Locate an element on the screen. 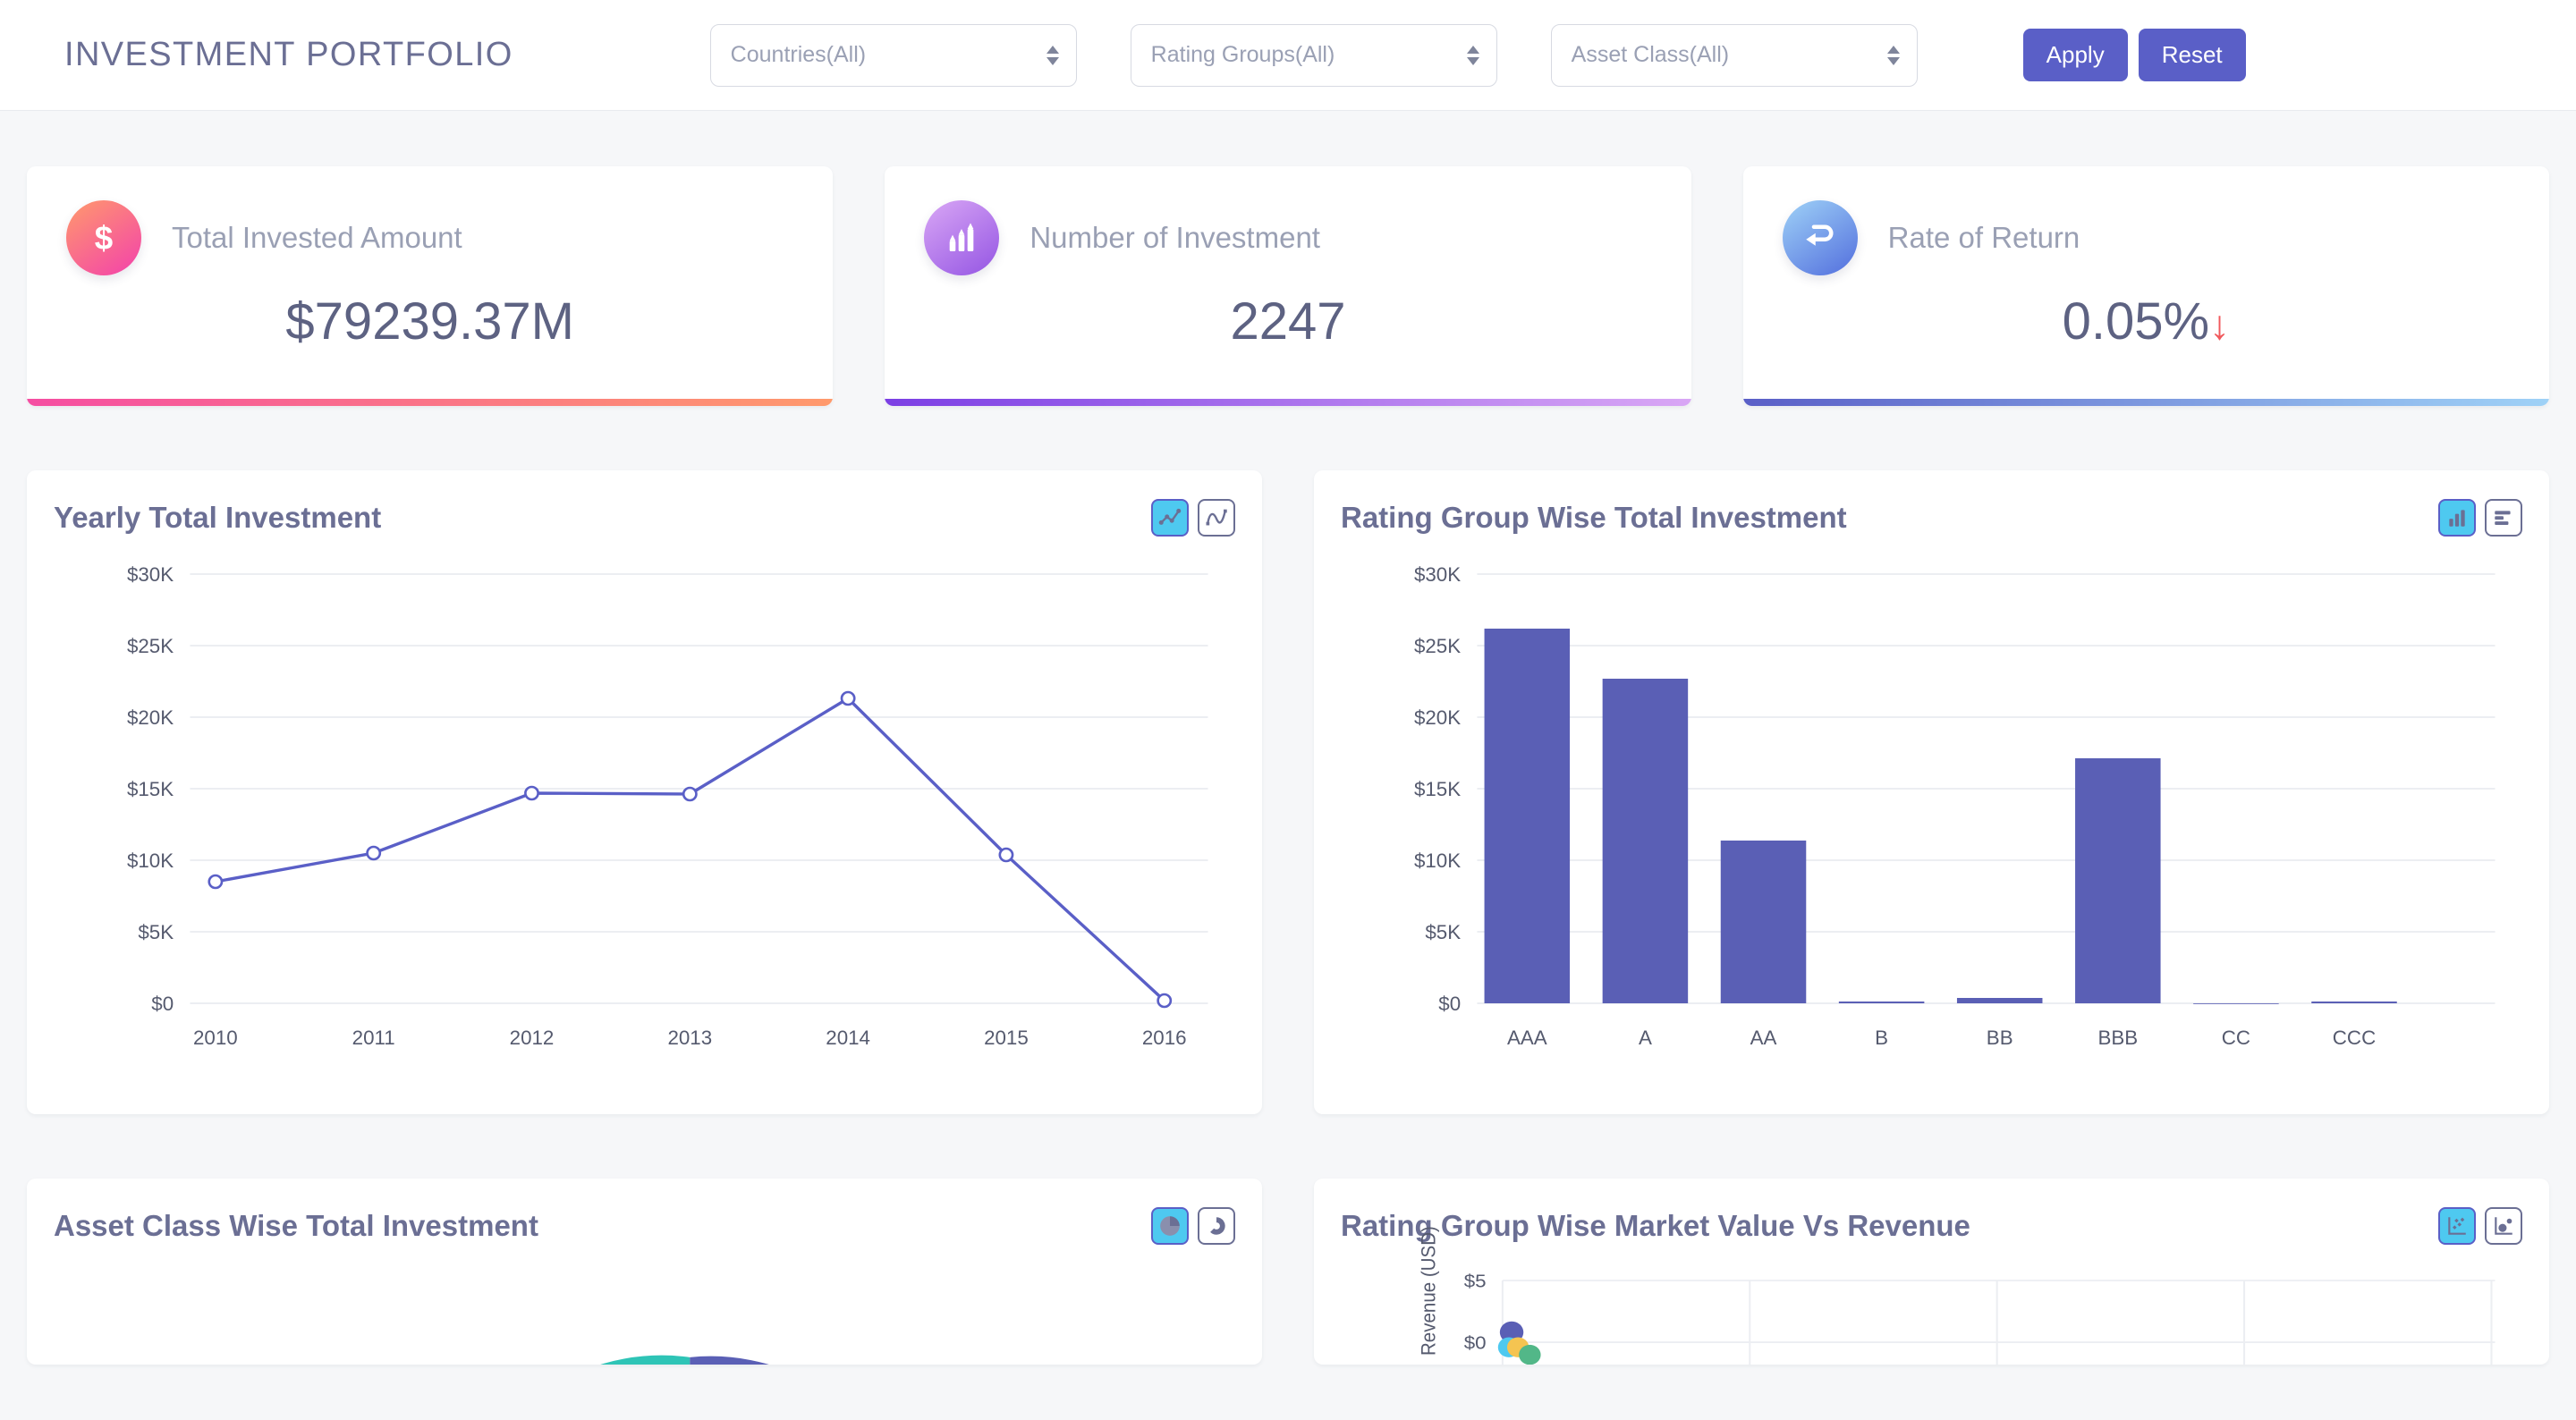 This screenshot has width=2576, height=1420. countries-filter: Countries(All) is located at coordinates (893, 55).